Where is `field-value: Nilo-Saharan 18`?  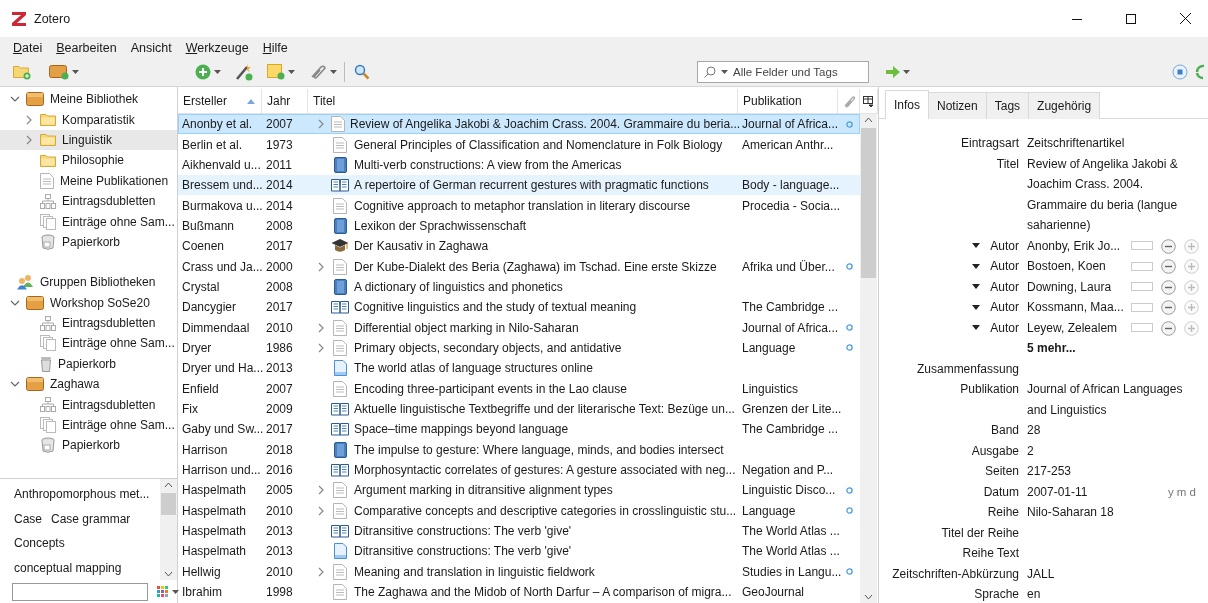 field-value: Nilo-Saharan 18 is located at coordinates (1106, 512).